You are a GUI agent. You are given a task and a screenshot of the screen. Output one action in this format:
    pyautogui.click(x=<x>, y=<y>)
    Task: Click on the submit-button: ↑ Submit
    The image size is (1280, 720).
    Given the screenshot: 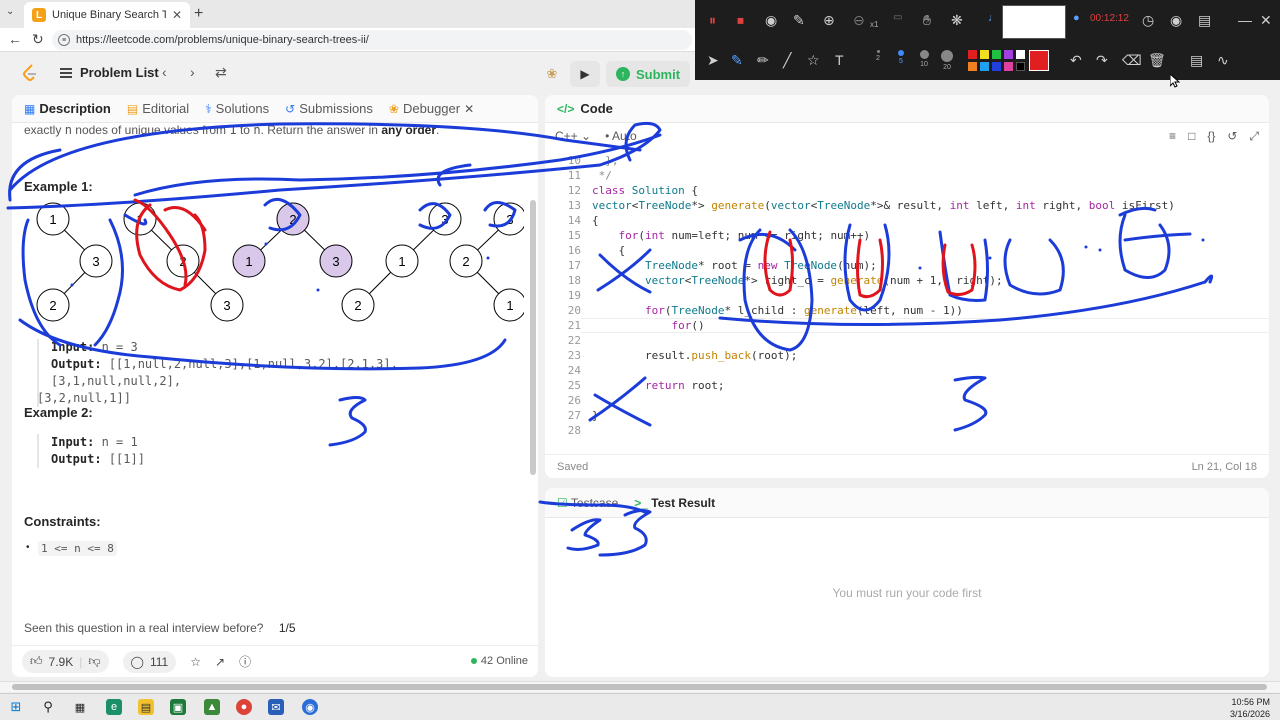 What is the action you would take?
    pyautogui.click(x=648, y=74)
    